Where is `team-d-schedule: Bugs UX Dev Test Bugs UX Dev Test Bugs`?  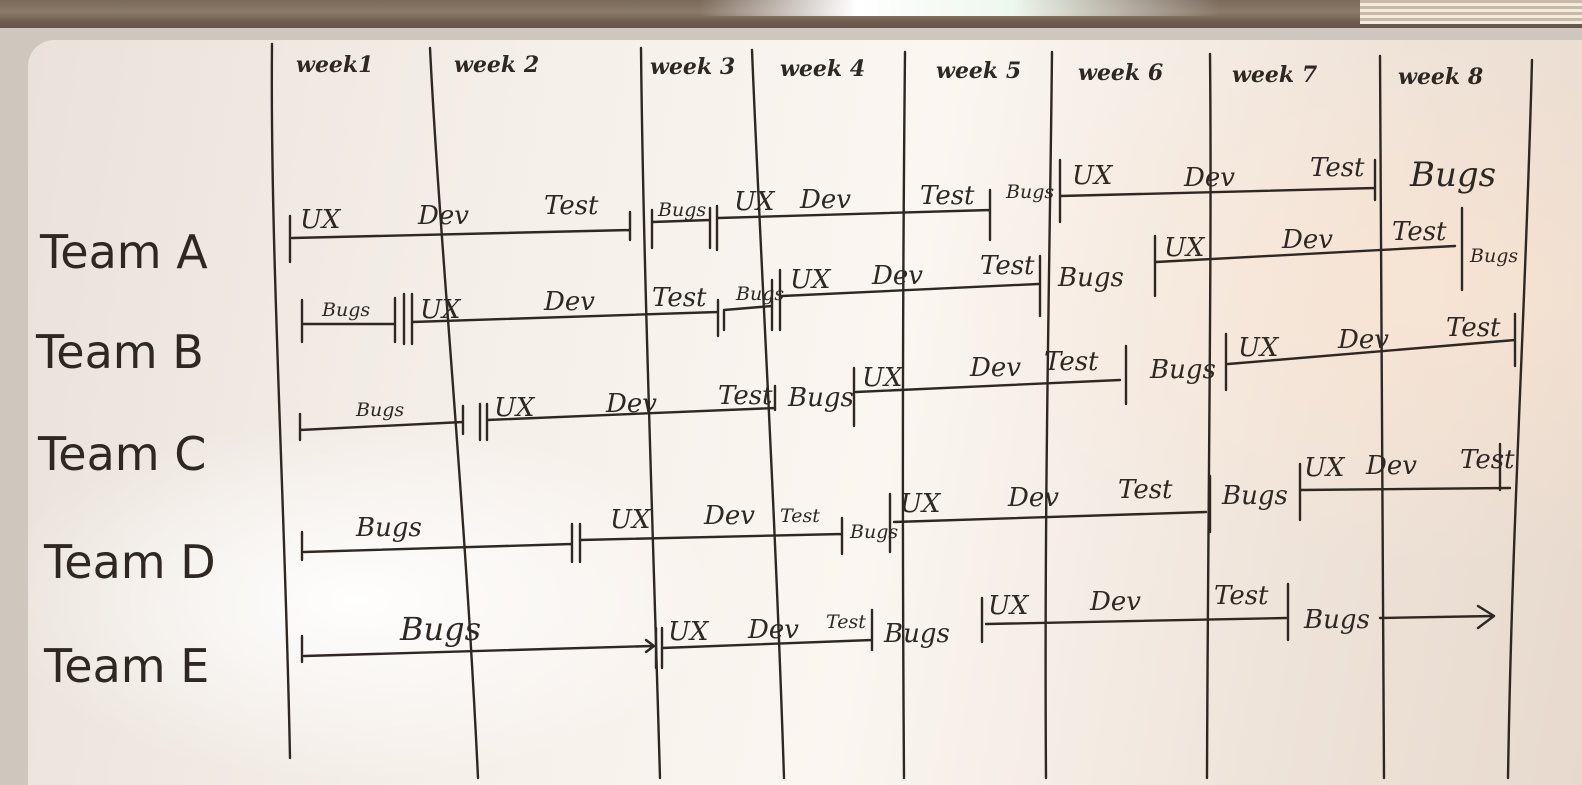
team-d-schedule: Bugs UX Dev Test Bugs UX Dev Test Bugs is located at coordinates (794, 519).